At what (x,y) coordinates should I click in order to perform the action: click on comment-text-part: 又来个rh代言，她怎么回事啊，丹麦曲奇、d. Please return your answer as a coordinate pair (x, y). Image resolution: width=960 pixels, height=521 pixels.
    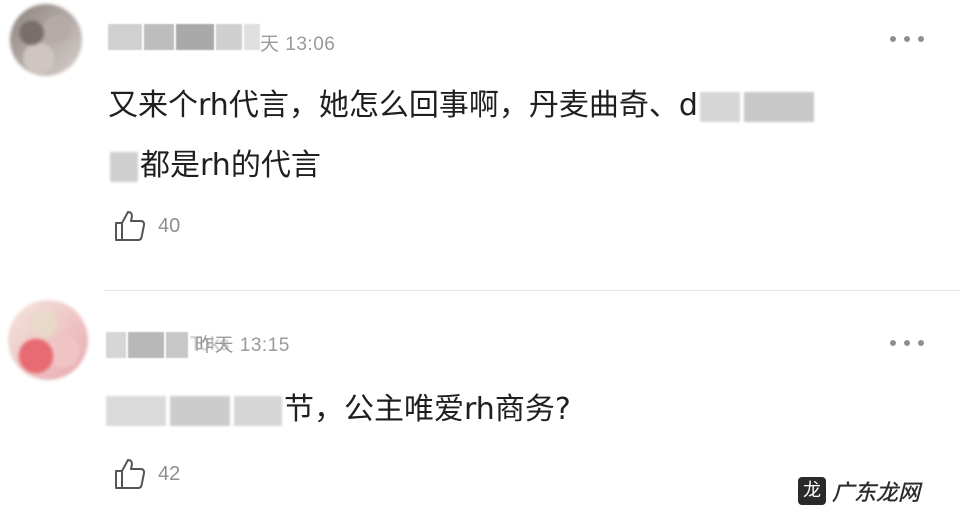
    Looking at the image, I should click on (403, 105).